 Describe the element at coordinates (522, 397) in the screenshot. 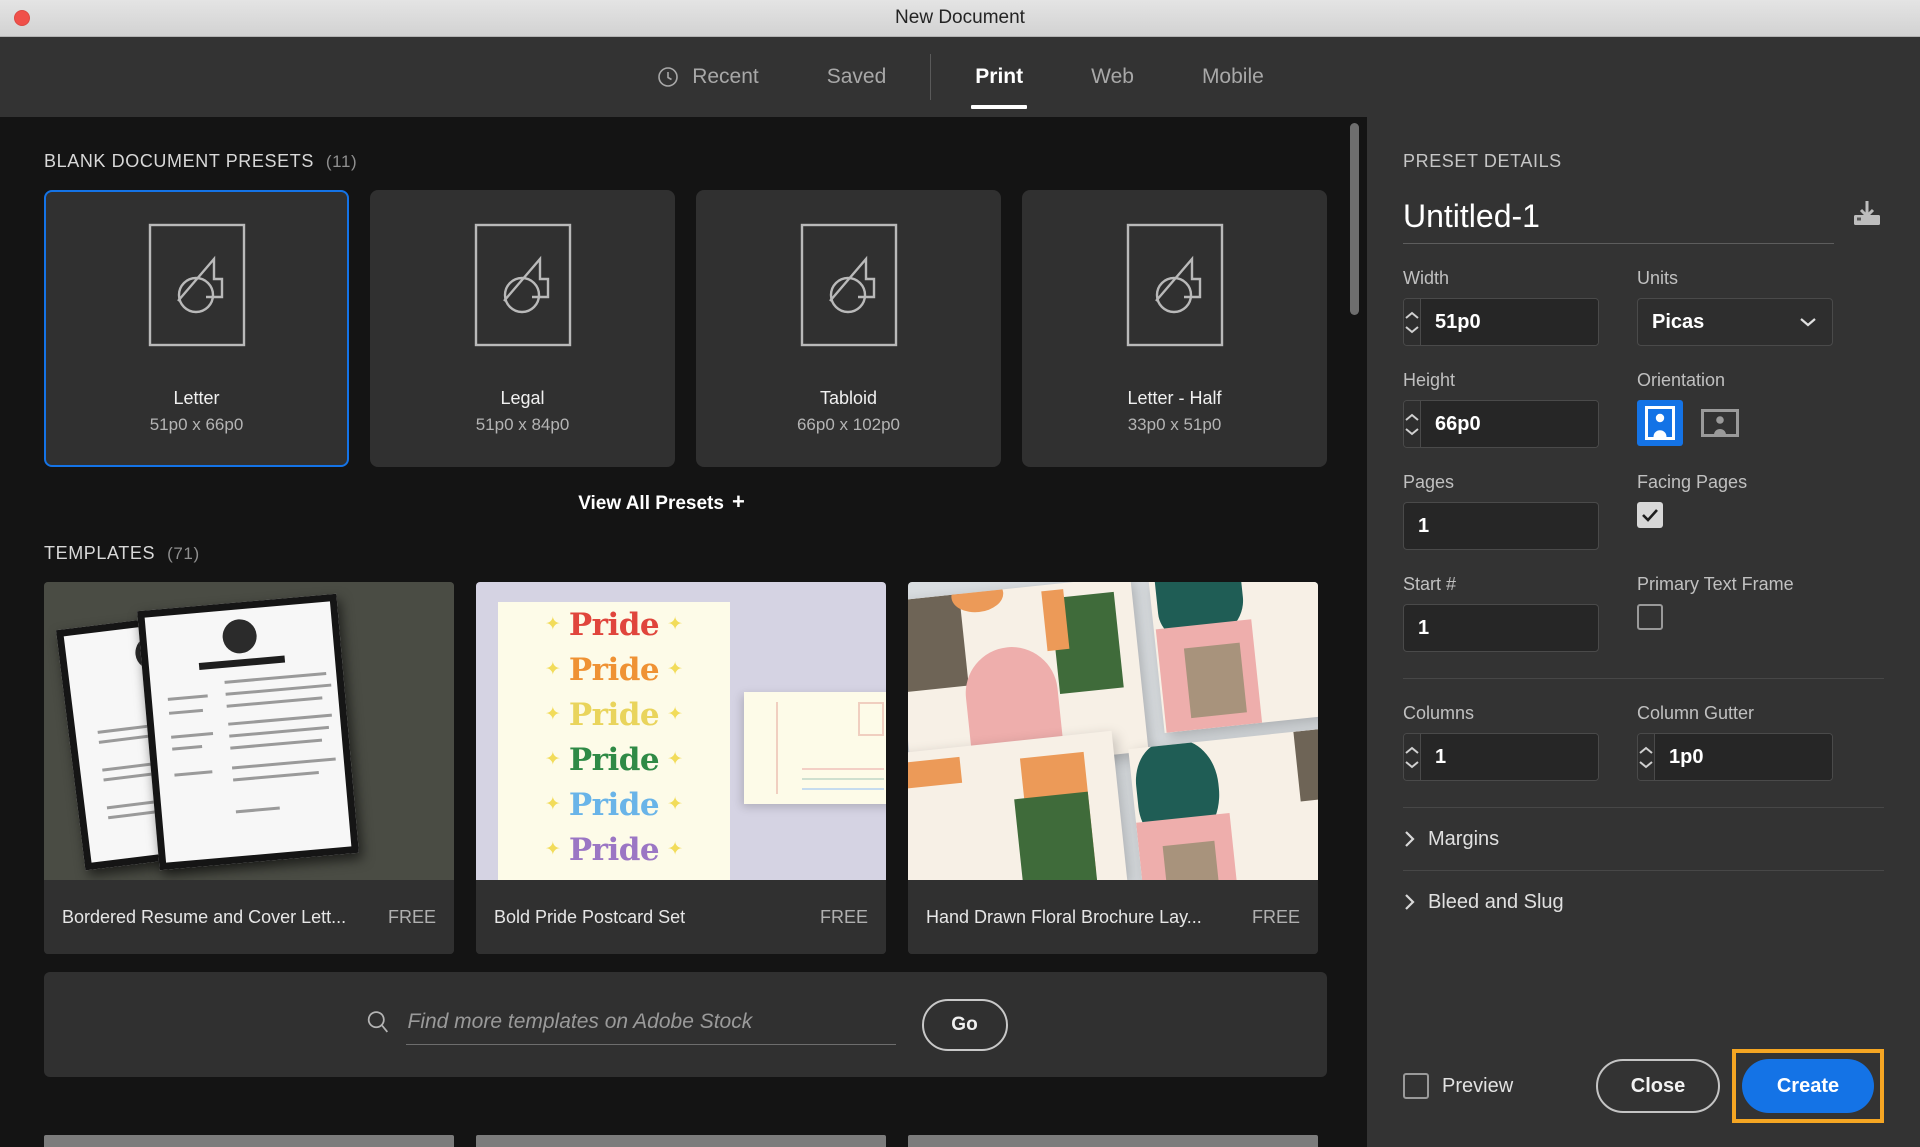

I see `preset-name: Legal` at that location.